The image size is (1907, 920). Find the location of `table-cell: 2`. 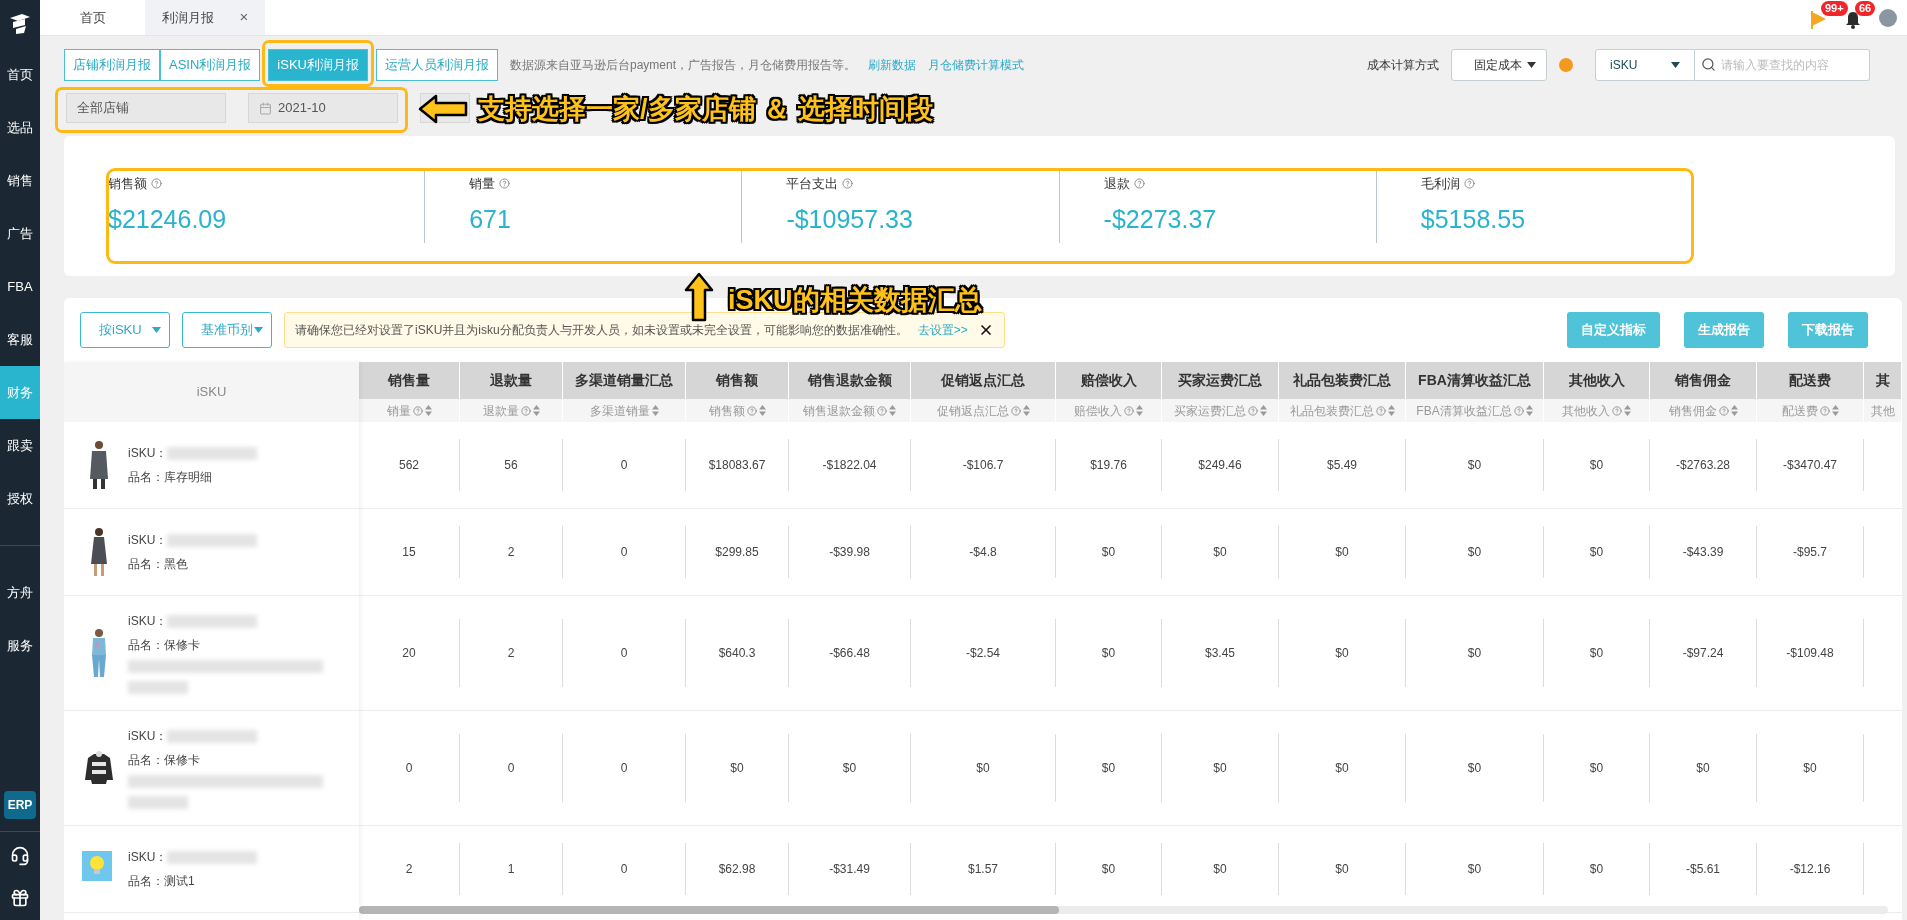

table-cell: 2 is located at coordinates (409, 869).